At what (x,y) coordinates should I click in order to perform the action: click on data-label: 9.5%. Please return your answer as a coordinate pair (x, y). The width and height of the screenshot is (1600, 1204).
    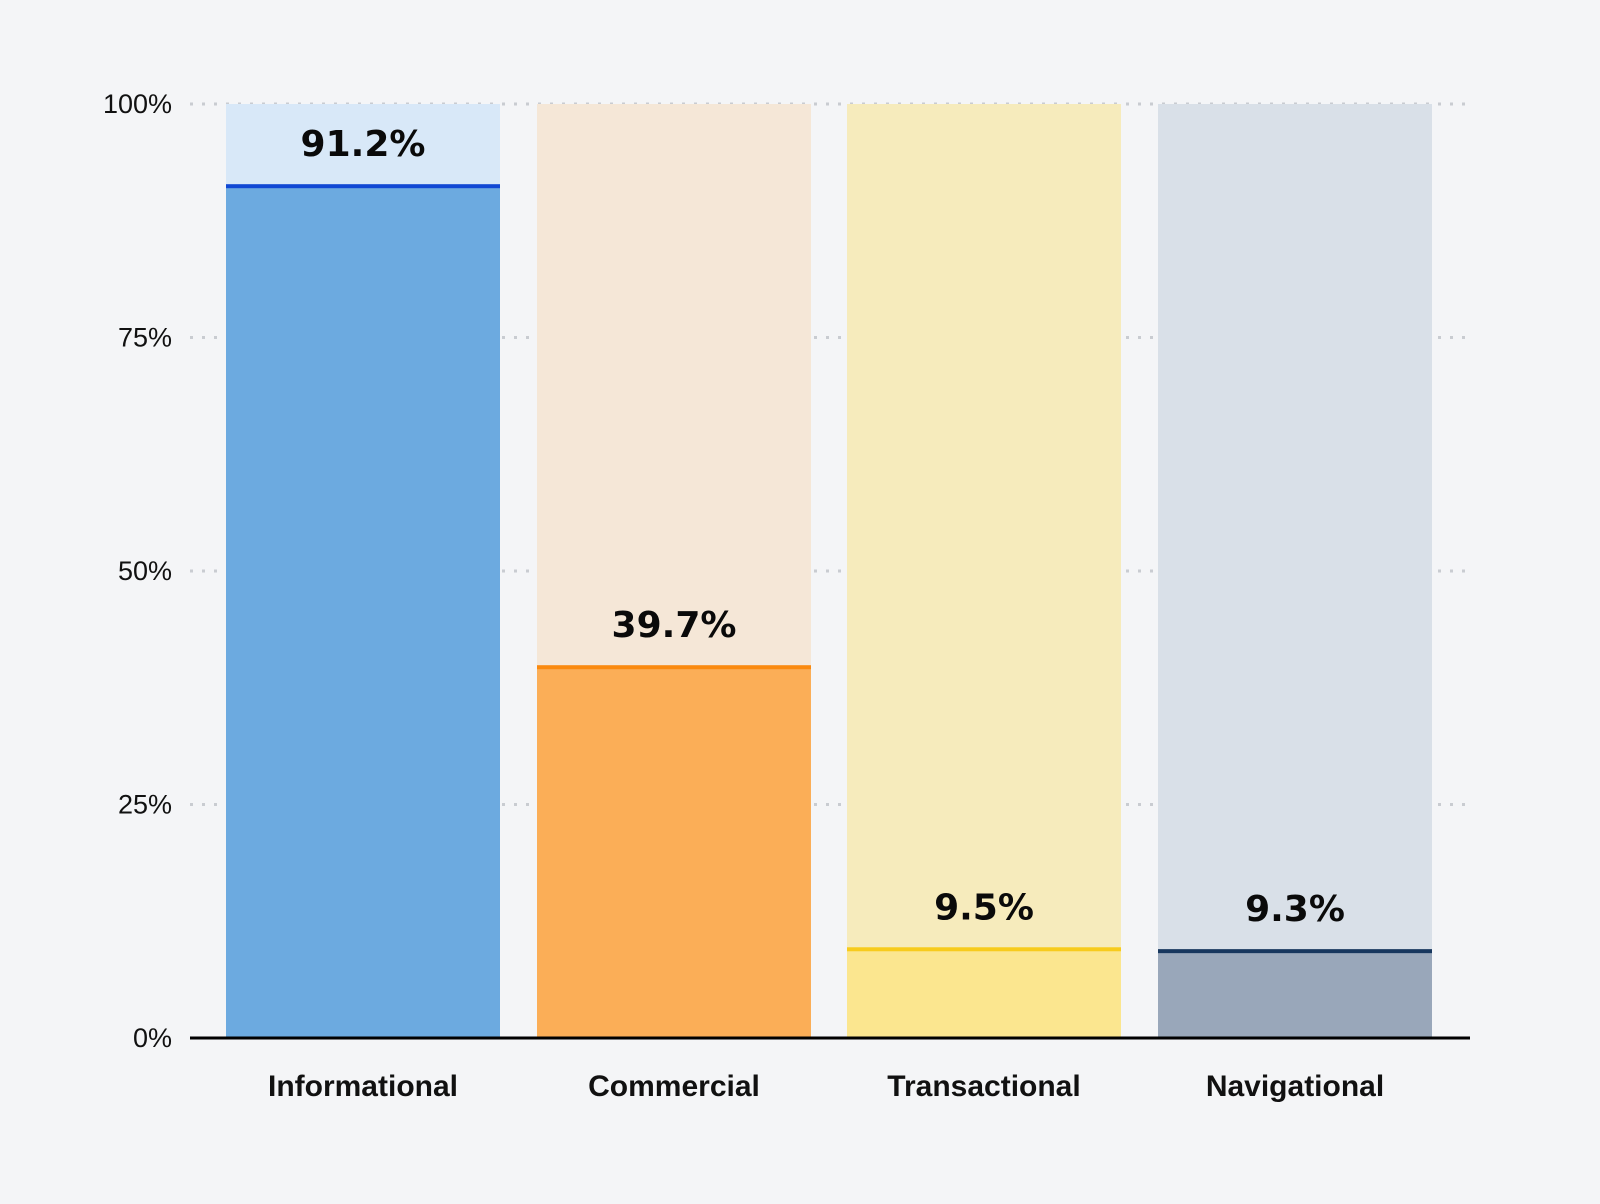
    Looking at the image, I should click on (984, 907).